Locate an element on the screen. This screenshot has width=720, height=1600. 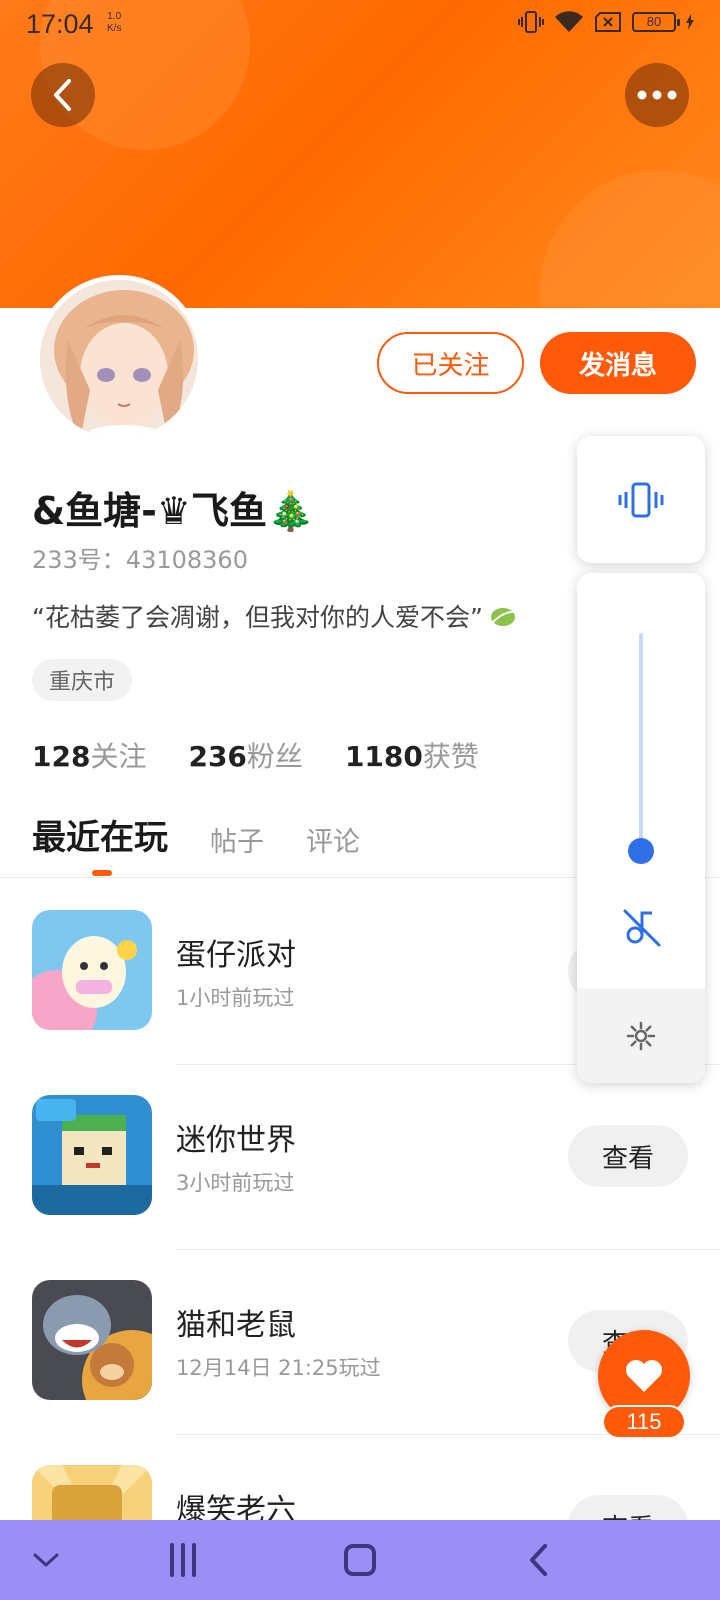
stat-fans: 236粉丝 is located at coordinates (245, 755).